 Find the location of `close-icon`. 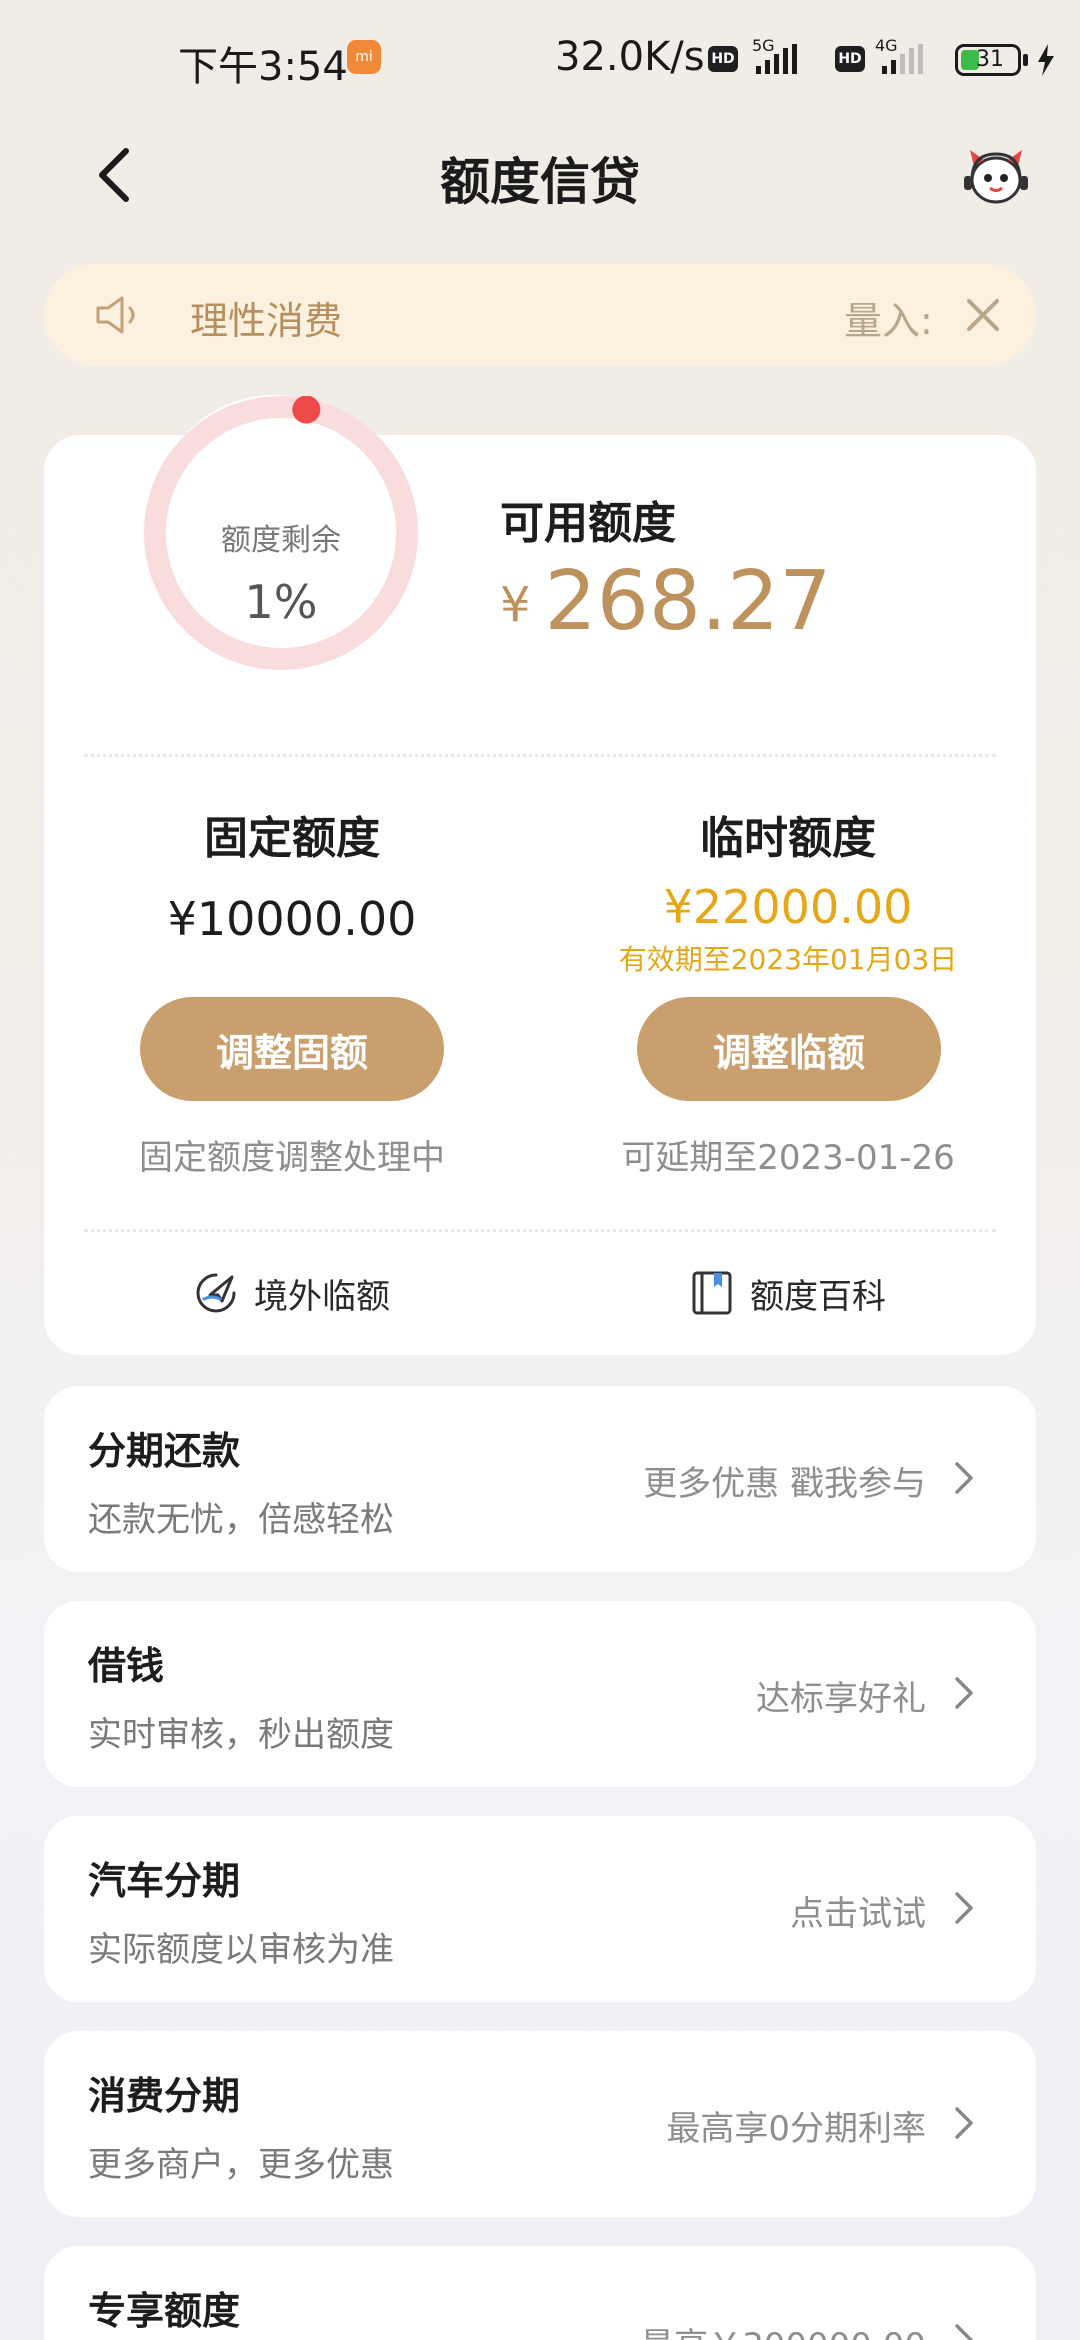

close-icon is located at coordinates (983, 315).